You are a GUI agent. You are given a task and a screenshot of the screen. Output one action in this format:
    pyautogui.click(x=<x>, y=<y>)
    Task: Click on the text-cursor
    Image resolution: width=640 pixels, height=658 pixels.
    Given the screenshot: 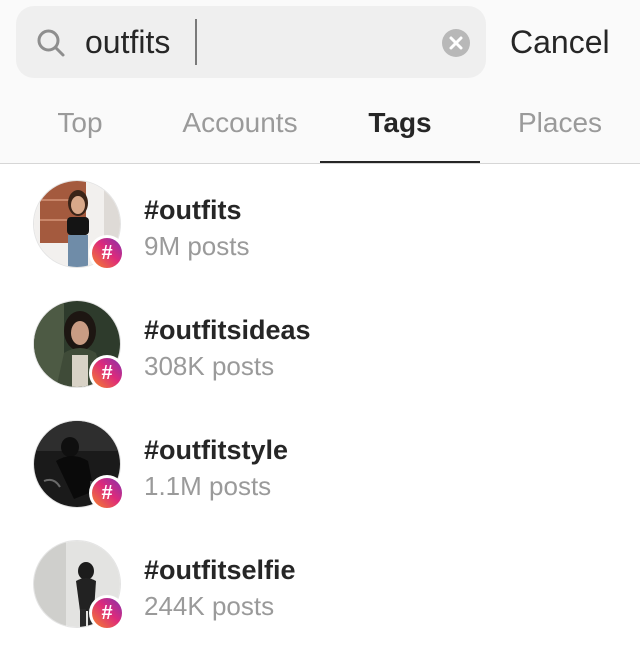 What is the action you would take?
    pyautogui.click(x=196, y=42)
    